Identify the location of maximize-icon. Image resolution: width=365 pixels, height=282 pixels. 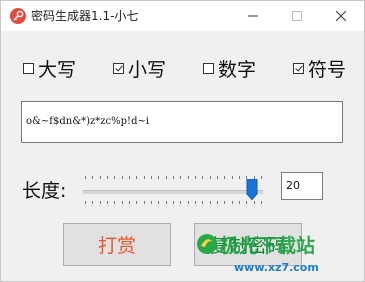
(297, 16).